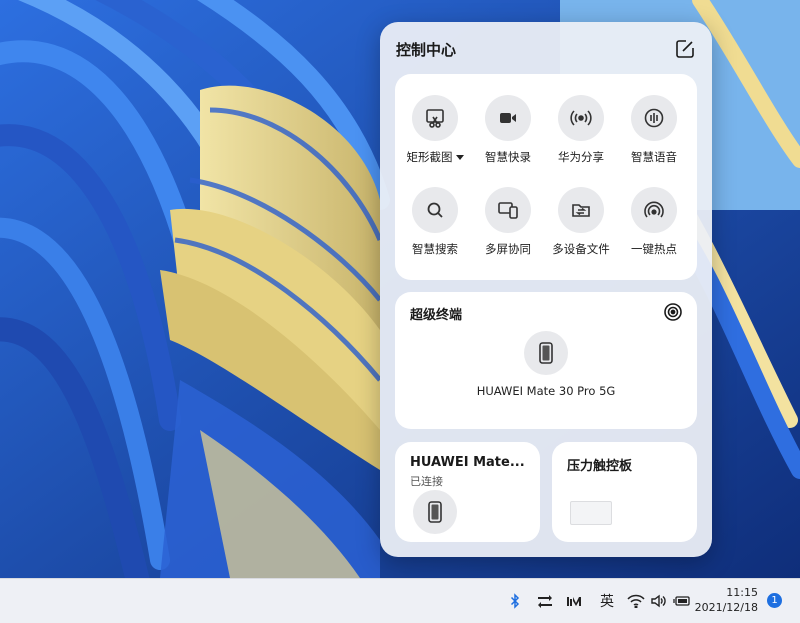 The height and width of the screenshot is (623, 800). What do you see at coordinates (742, 592) in the screenshot?
I see `clock-time: 11:15` at bounding box center [742, 592].